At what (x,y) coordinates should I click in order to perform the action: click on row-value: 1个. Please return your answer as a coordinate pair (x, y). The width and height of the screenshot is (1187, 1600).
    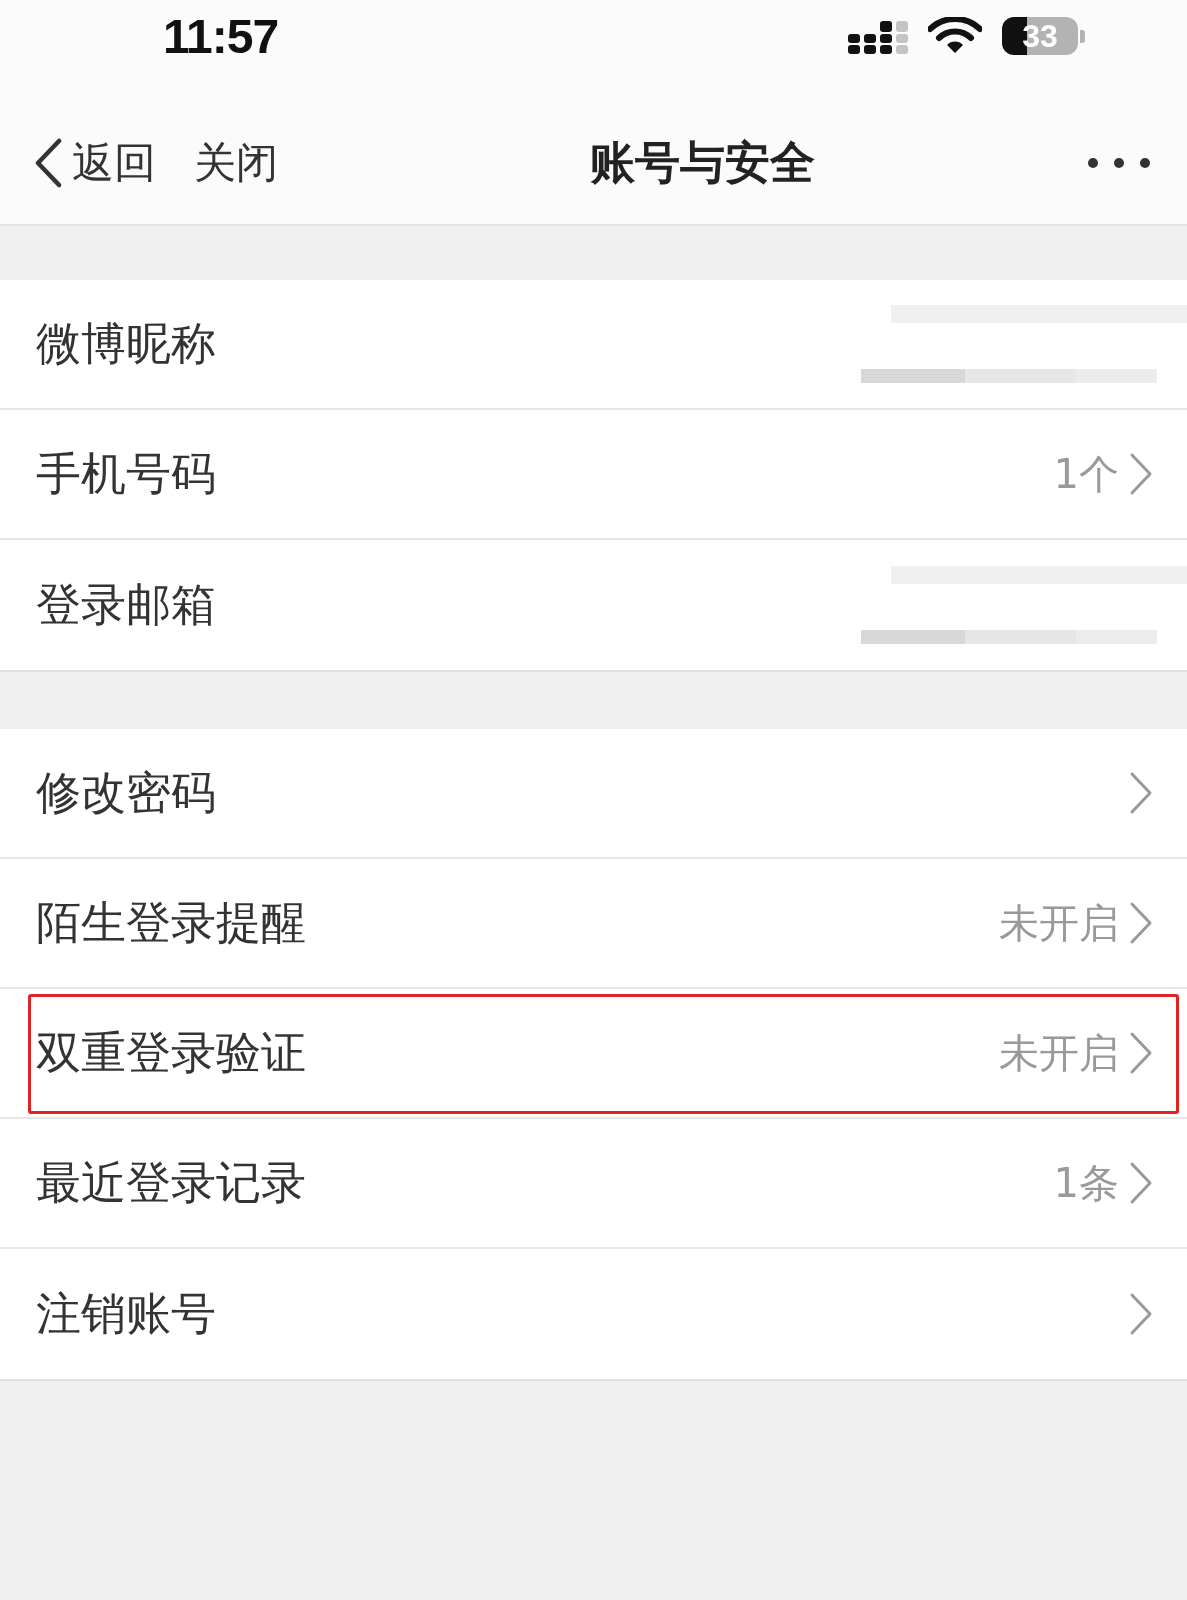
    Looking at the image, I should click on (1086, 474).